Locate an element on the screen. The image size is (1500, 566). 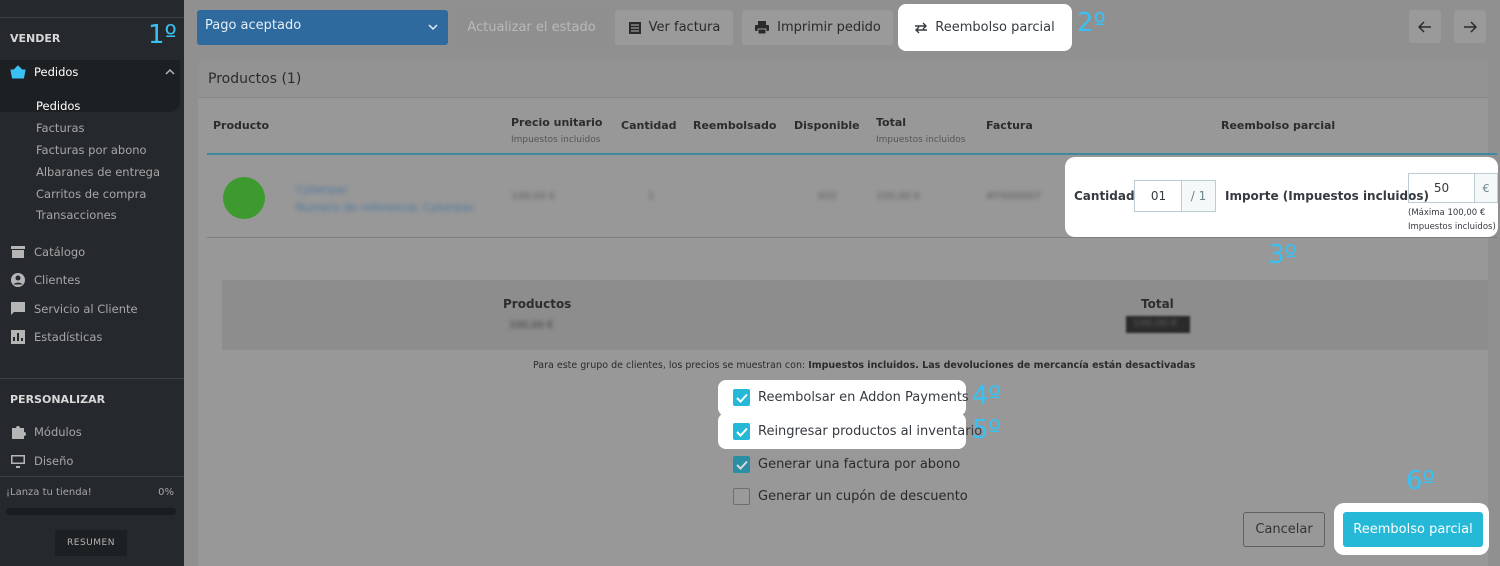
sidebar-item-label: Diseño is located at coordinates (54, 461).